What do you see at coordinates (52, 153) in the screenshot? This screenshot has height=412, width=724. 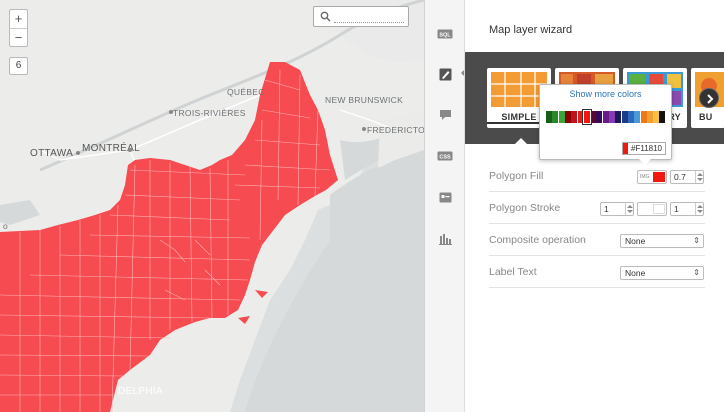 I see `label-ottawa: OTTAWA` at bounding box center [52, 153].